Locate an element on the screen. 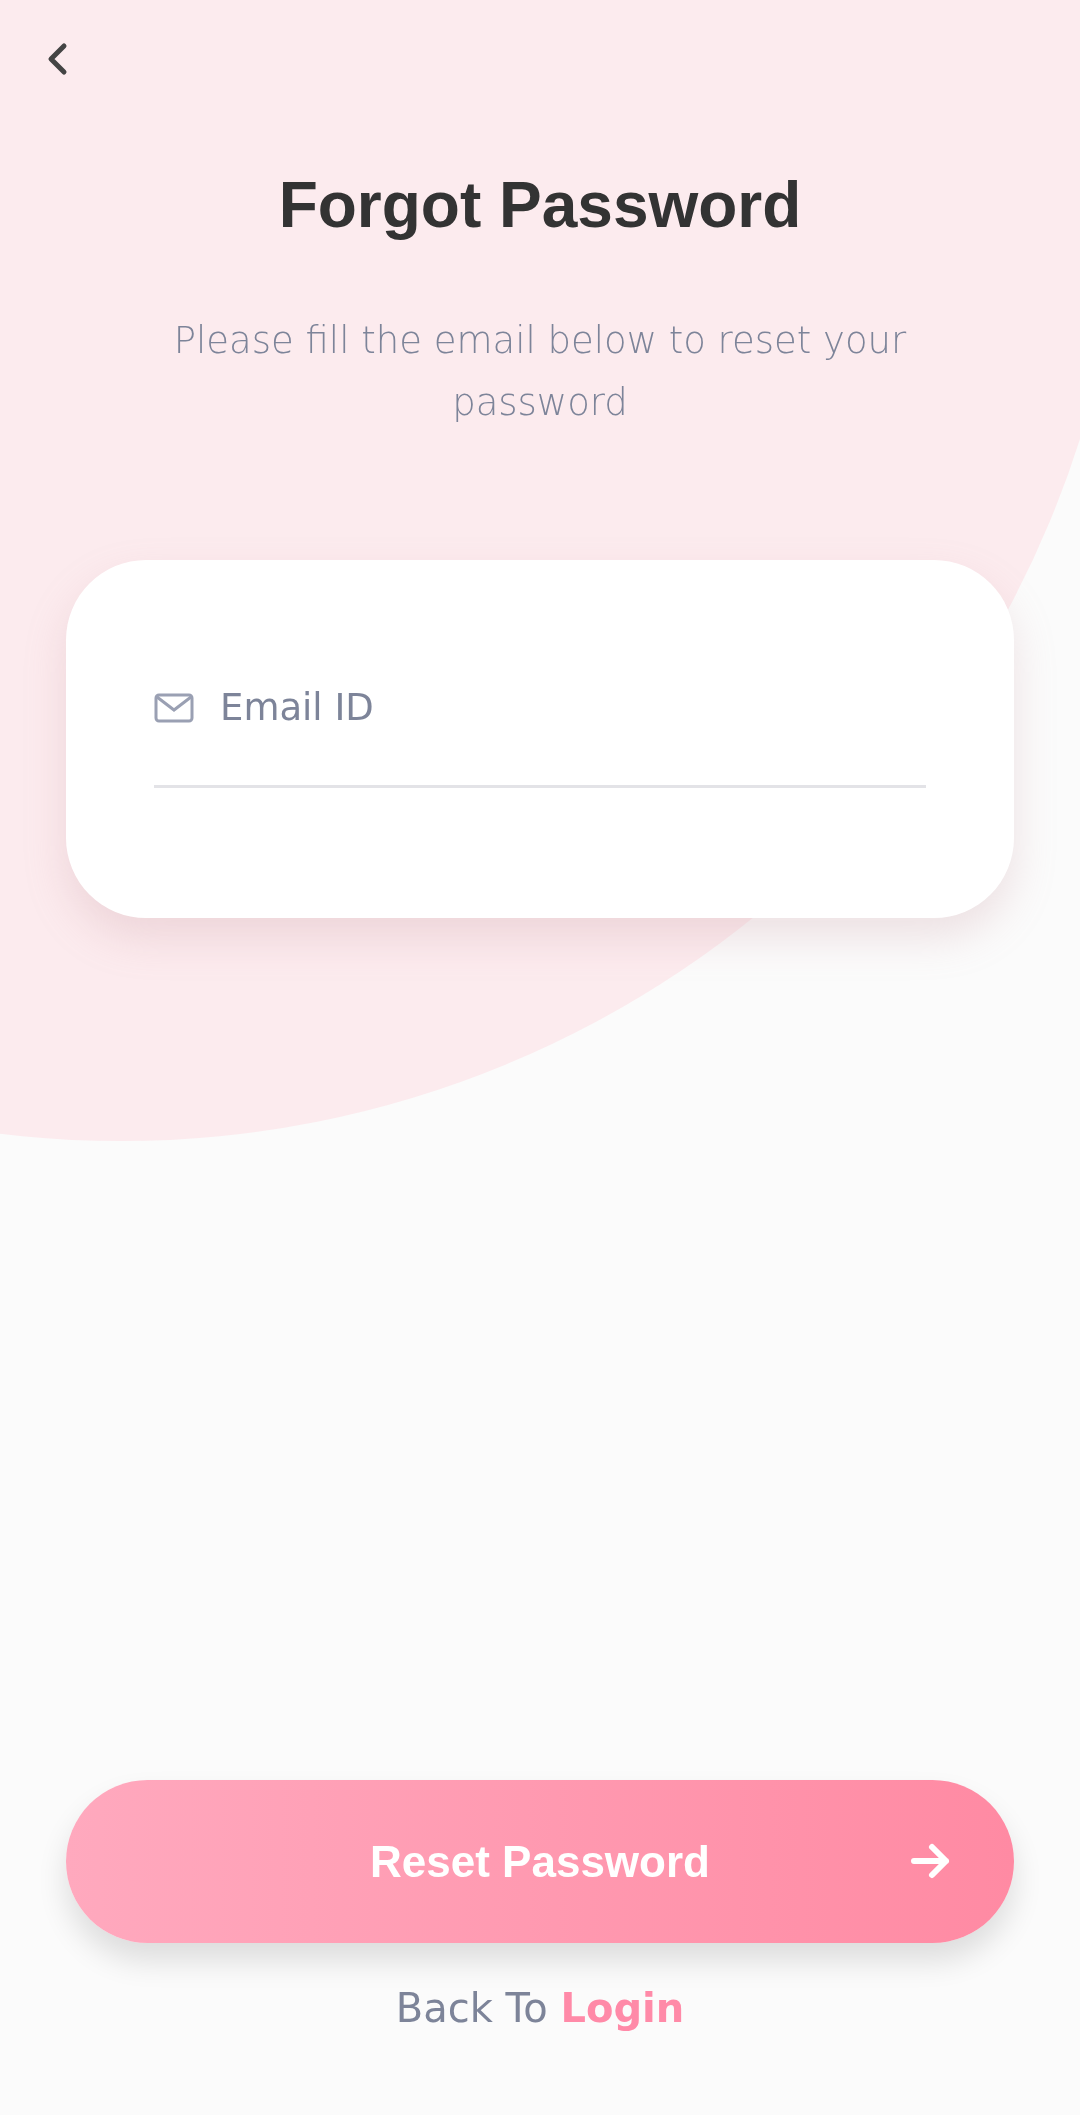 The width and height of the screenshot is (1080, 2115). mail-icon is located at coordinates (174, 707).